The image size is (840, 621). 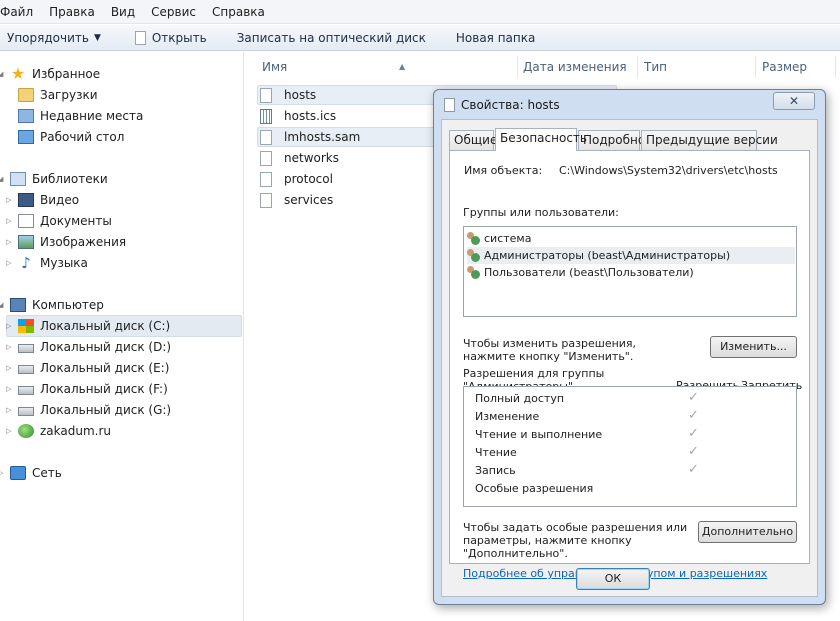 I want to click on column-header-date: Дата изменения, so click(x=580, y=69).